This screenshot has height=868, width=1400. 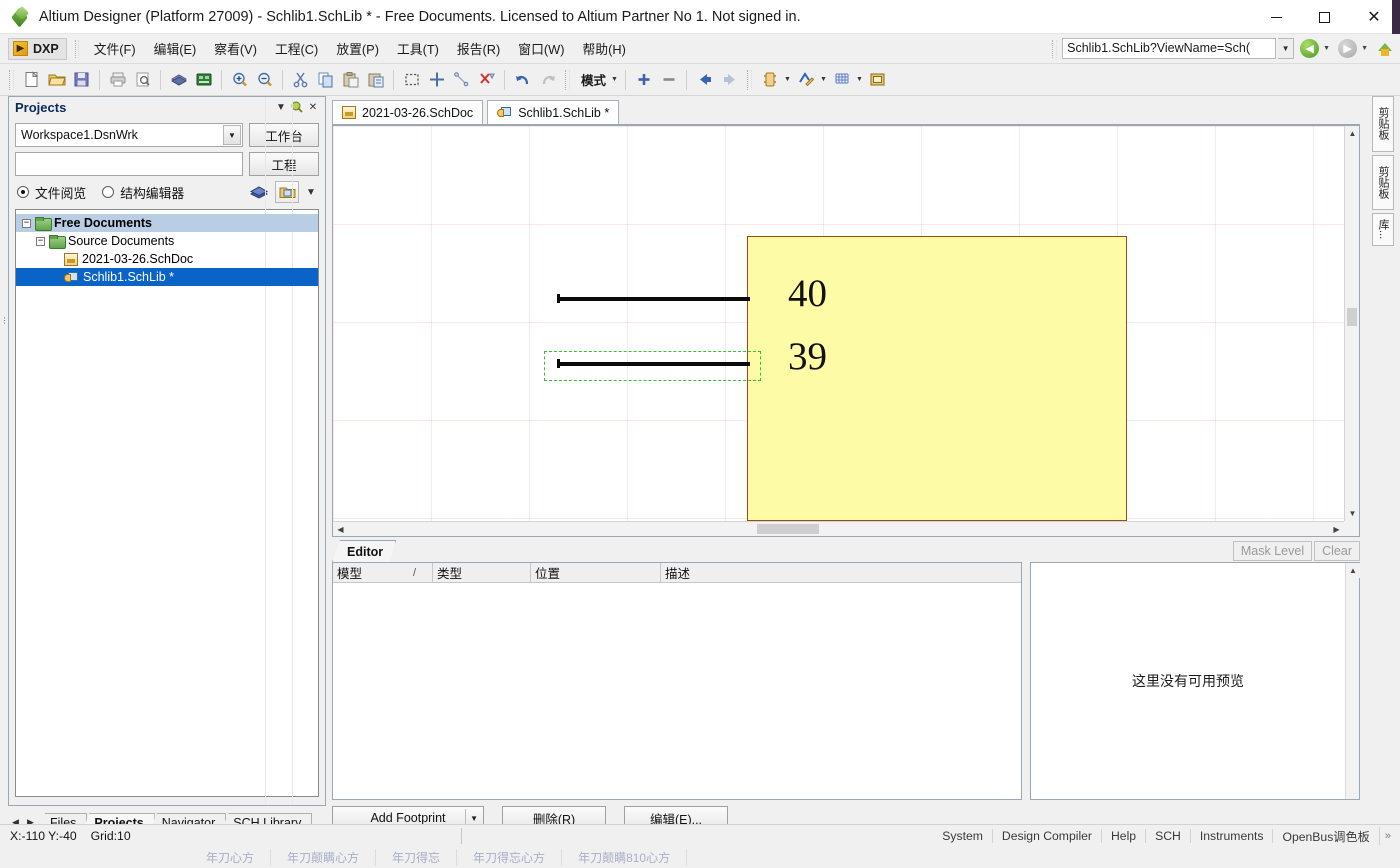 I want to click on draw-tools-dropdown-icon: ▼, so click(x=823, y=80).